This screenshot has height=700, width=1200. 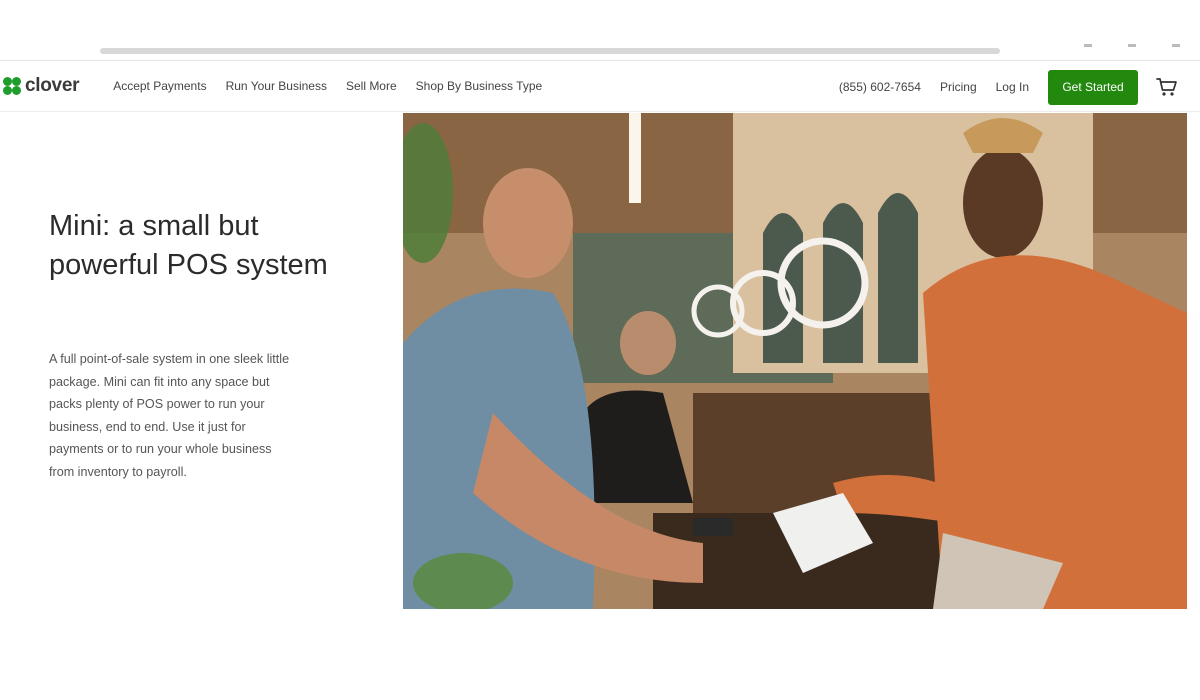 What do you see at coordinates (371, 86) in the screenshot?
I see `nav-sell-more: Sell More` at bounding box center [371, 86].